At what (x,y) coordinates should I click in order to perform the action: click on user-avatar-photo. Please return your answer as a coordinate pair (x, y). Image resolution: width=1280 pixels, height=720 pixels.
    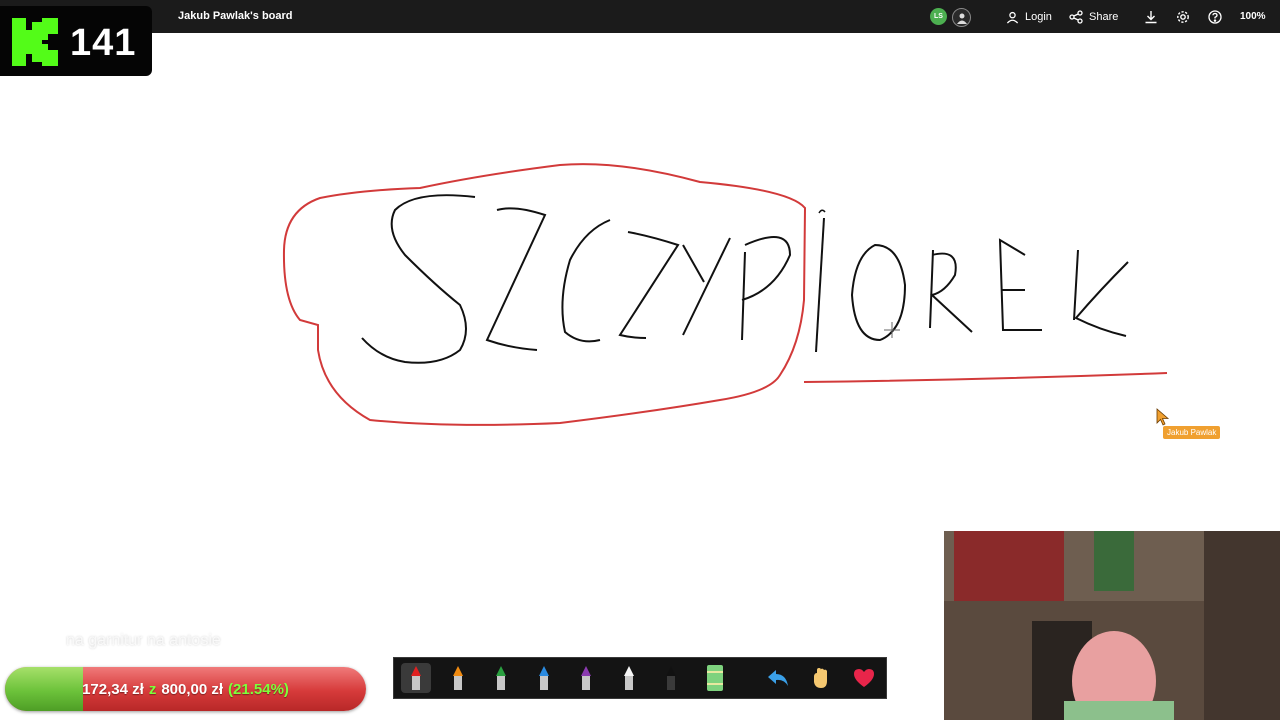
    Looking at the image, I should click on (961, 17).